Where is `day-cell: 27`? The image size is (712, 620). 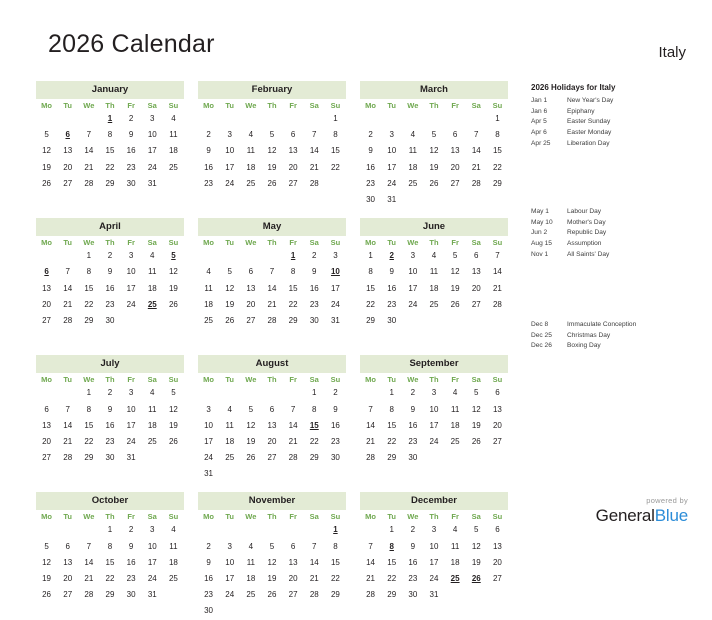 day-cell: 27 is located at coordinates (68, 595).